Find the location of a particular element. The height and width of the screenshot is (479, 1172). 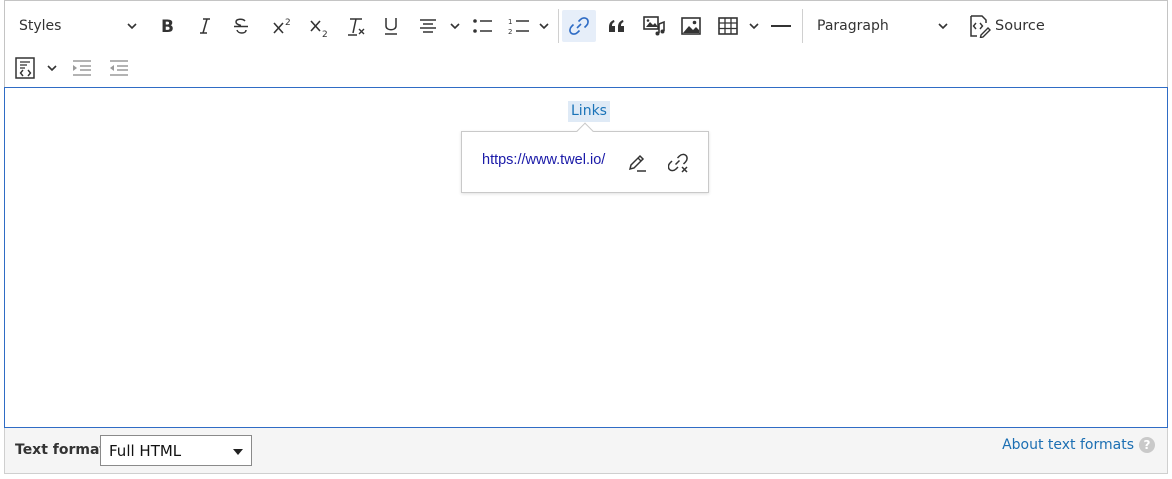

link-actions-balloon: https://www.twel.io/ is located at coordinates (585, 157).